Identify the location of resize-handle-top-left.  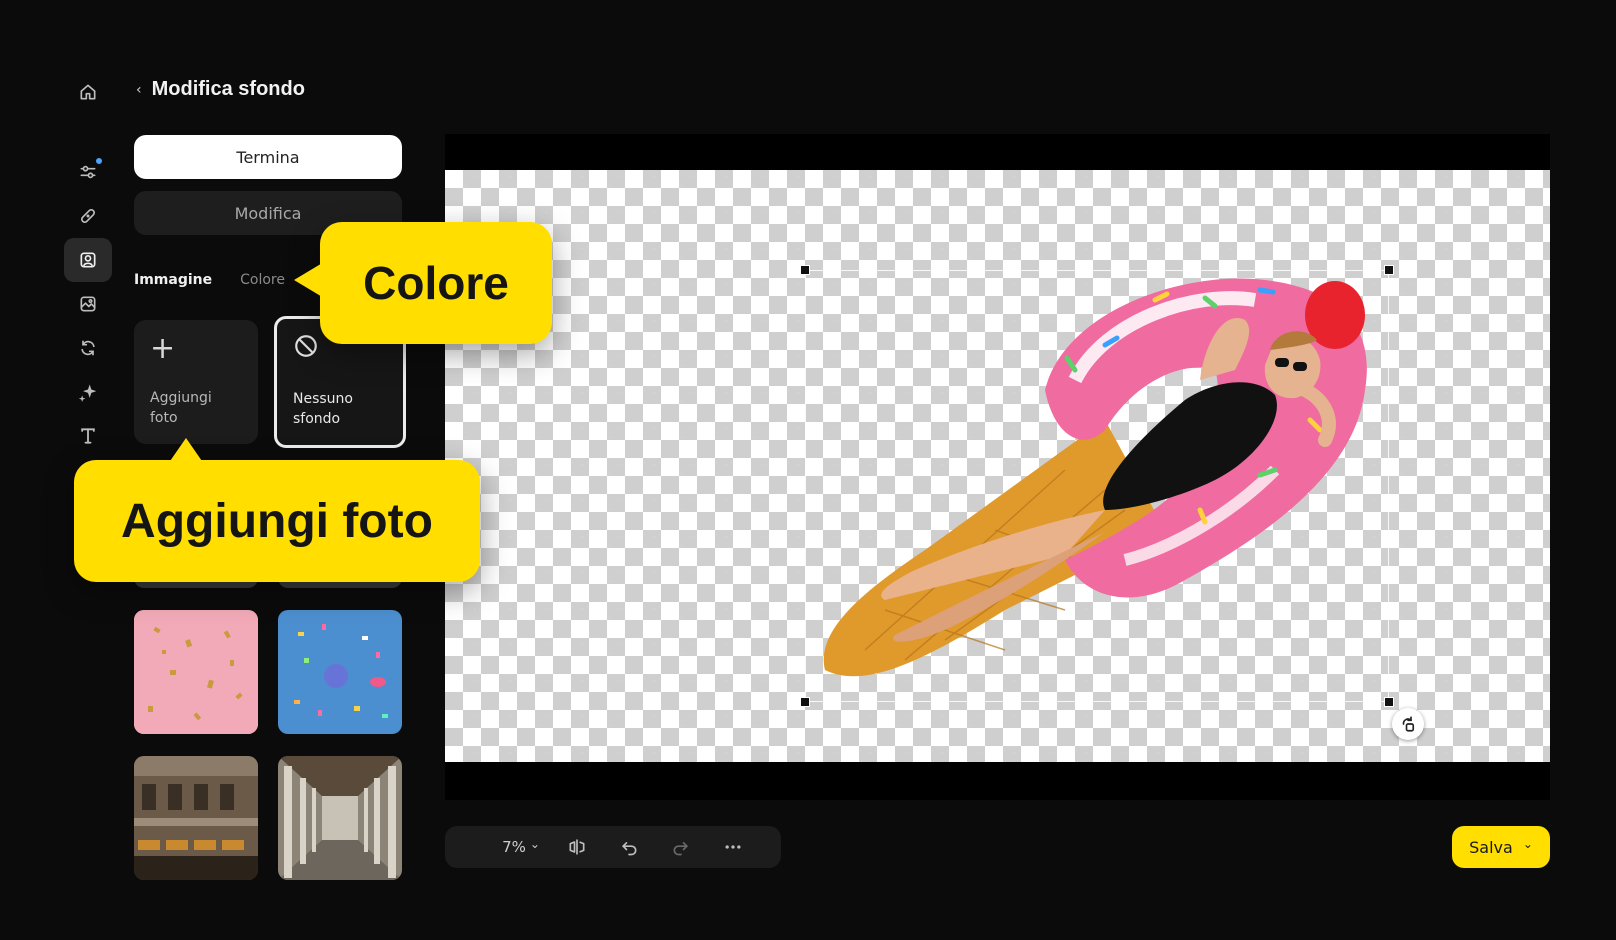
(805, 270).